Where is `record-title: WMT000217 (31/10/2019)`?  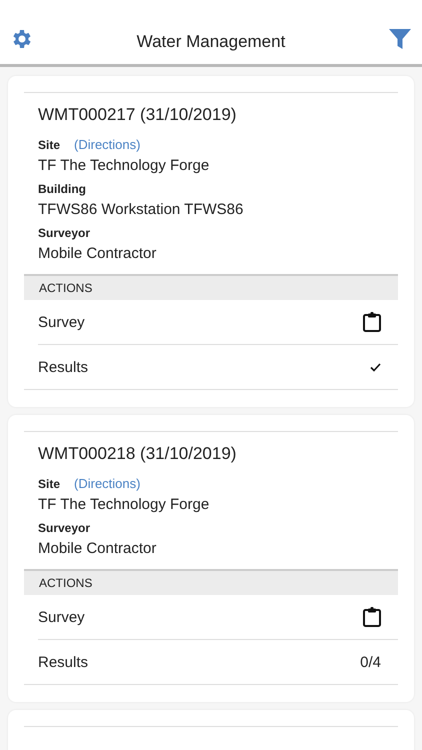 record-title: WMT000217 (31/10/2019) is located at coordinates (137, 115).